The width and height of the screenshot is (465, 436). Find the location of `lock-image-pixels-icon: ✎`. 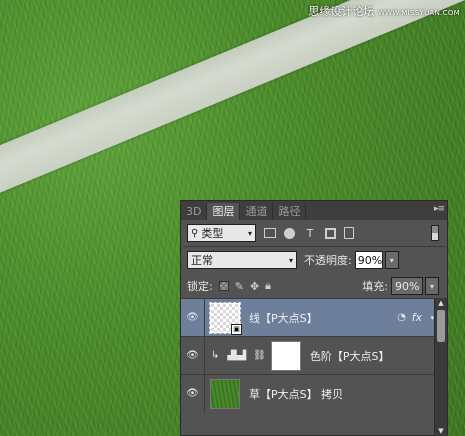

lock-image-pixels-icon: ✎ is located at coordinates (239, 286).